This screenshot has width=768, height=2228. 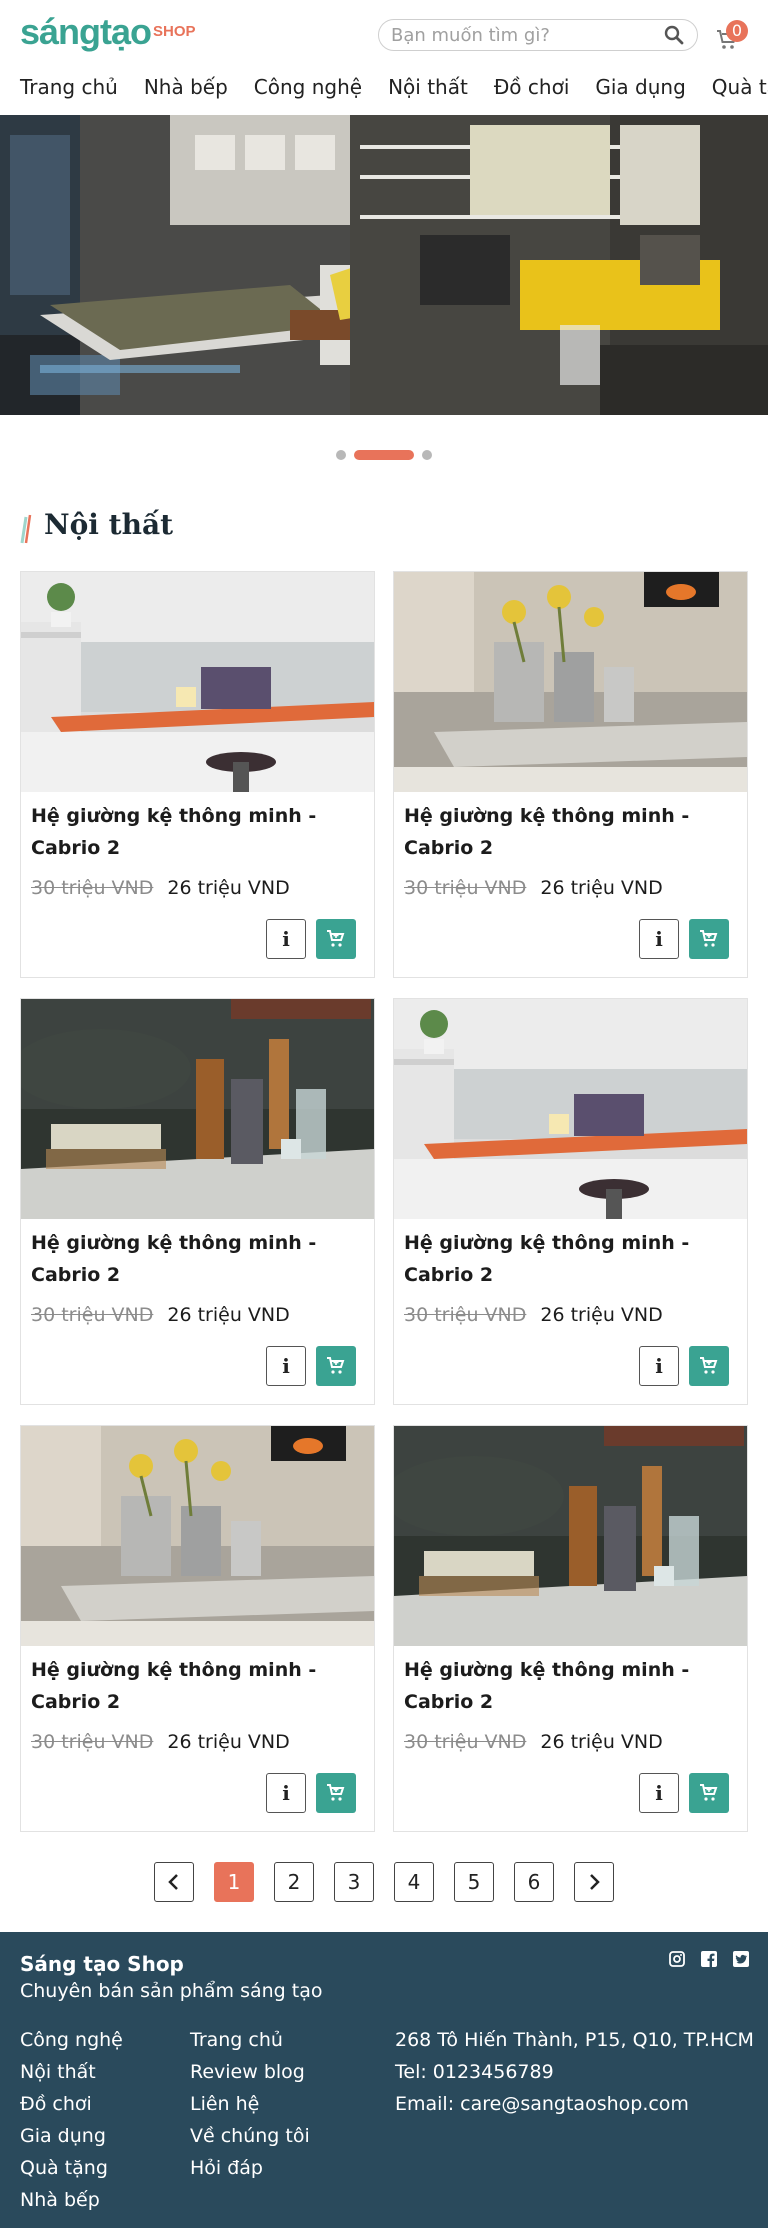 I want to click on footer-link: Về chúng tôi, so click(x=250, y=2136).